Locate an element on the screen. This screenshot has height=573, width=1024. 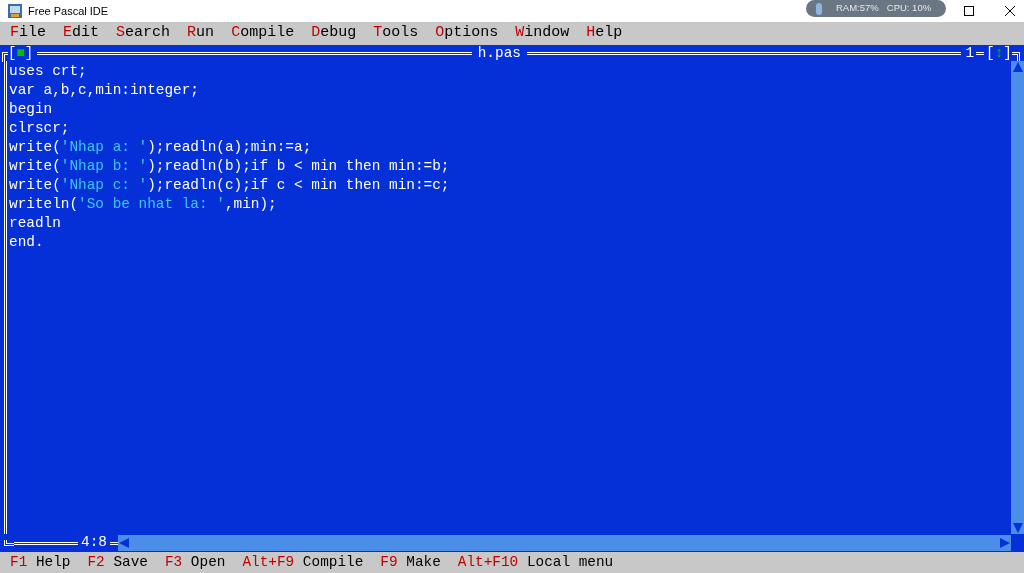
menu-item: File is located at coordinates (28, 33).